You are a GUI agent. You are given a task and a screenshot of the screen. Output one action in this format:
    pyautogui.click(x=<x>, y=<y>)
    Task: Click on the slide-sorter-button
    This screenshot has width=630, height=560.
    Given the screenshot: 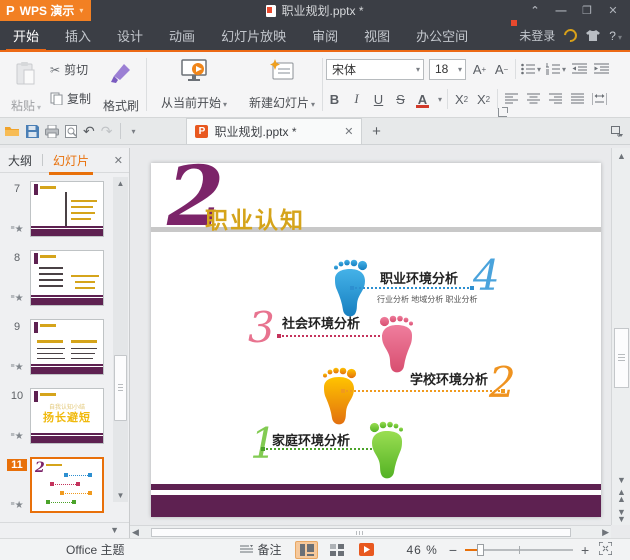 What is the action you would take?
    pyautogui.click(x=336, y=550)
    